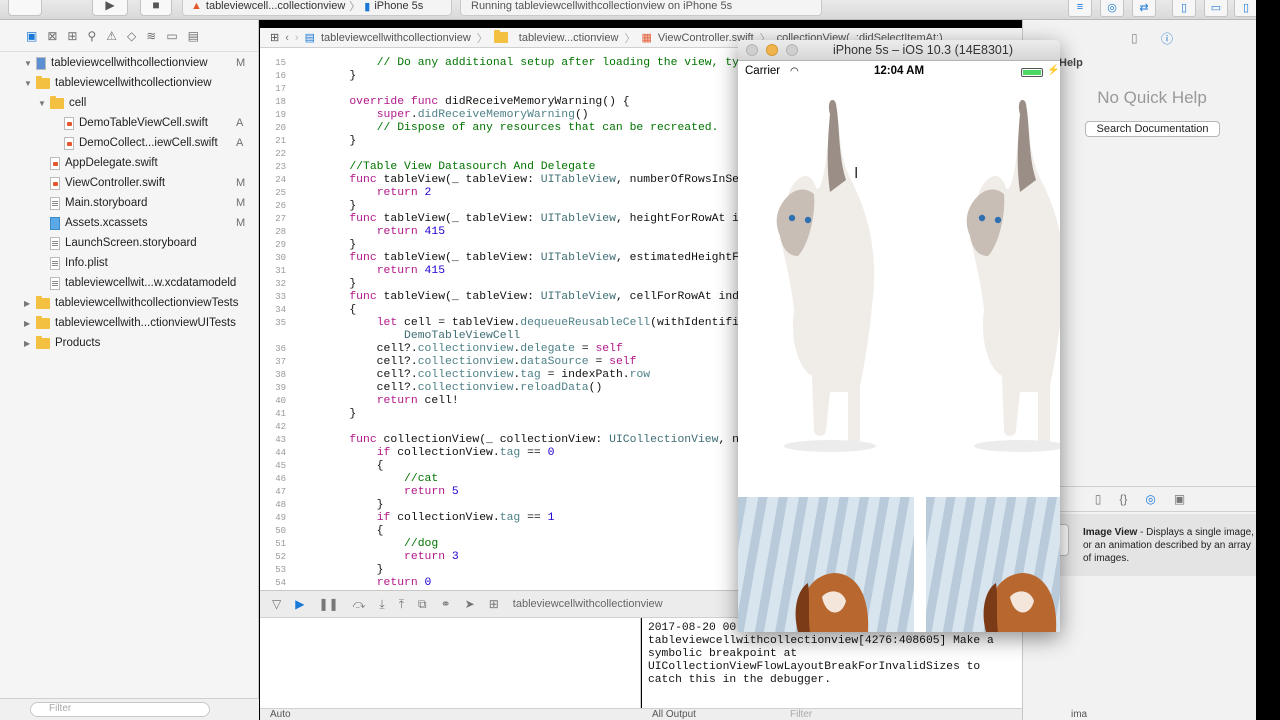 This screenshot has width=1280, height=720. I want to click on code-line: if collectionView.tag == 1, so click(438, 518).